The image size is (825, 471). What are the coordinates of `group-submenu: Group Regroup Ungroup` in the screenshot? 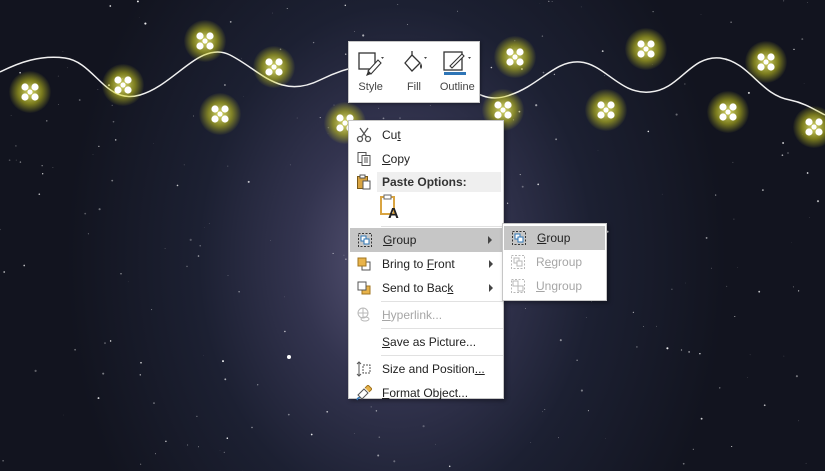 It's located at (554, 262).